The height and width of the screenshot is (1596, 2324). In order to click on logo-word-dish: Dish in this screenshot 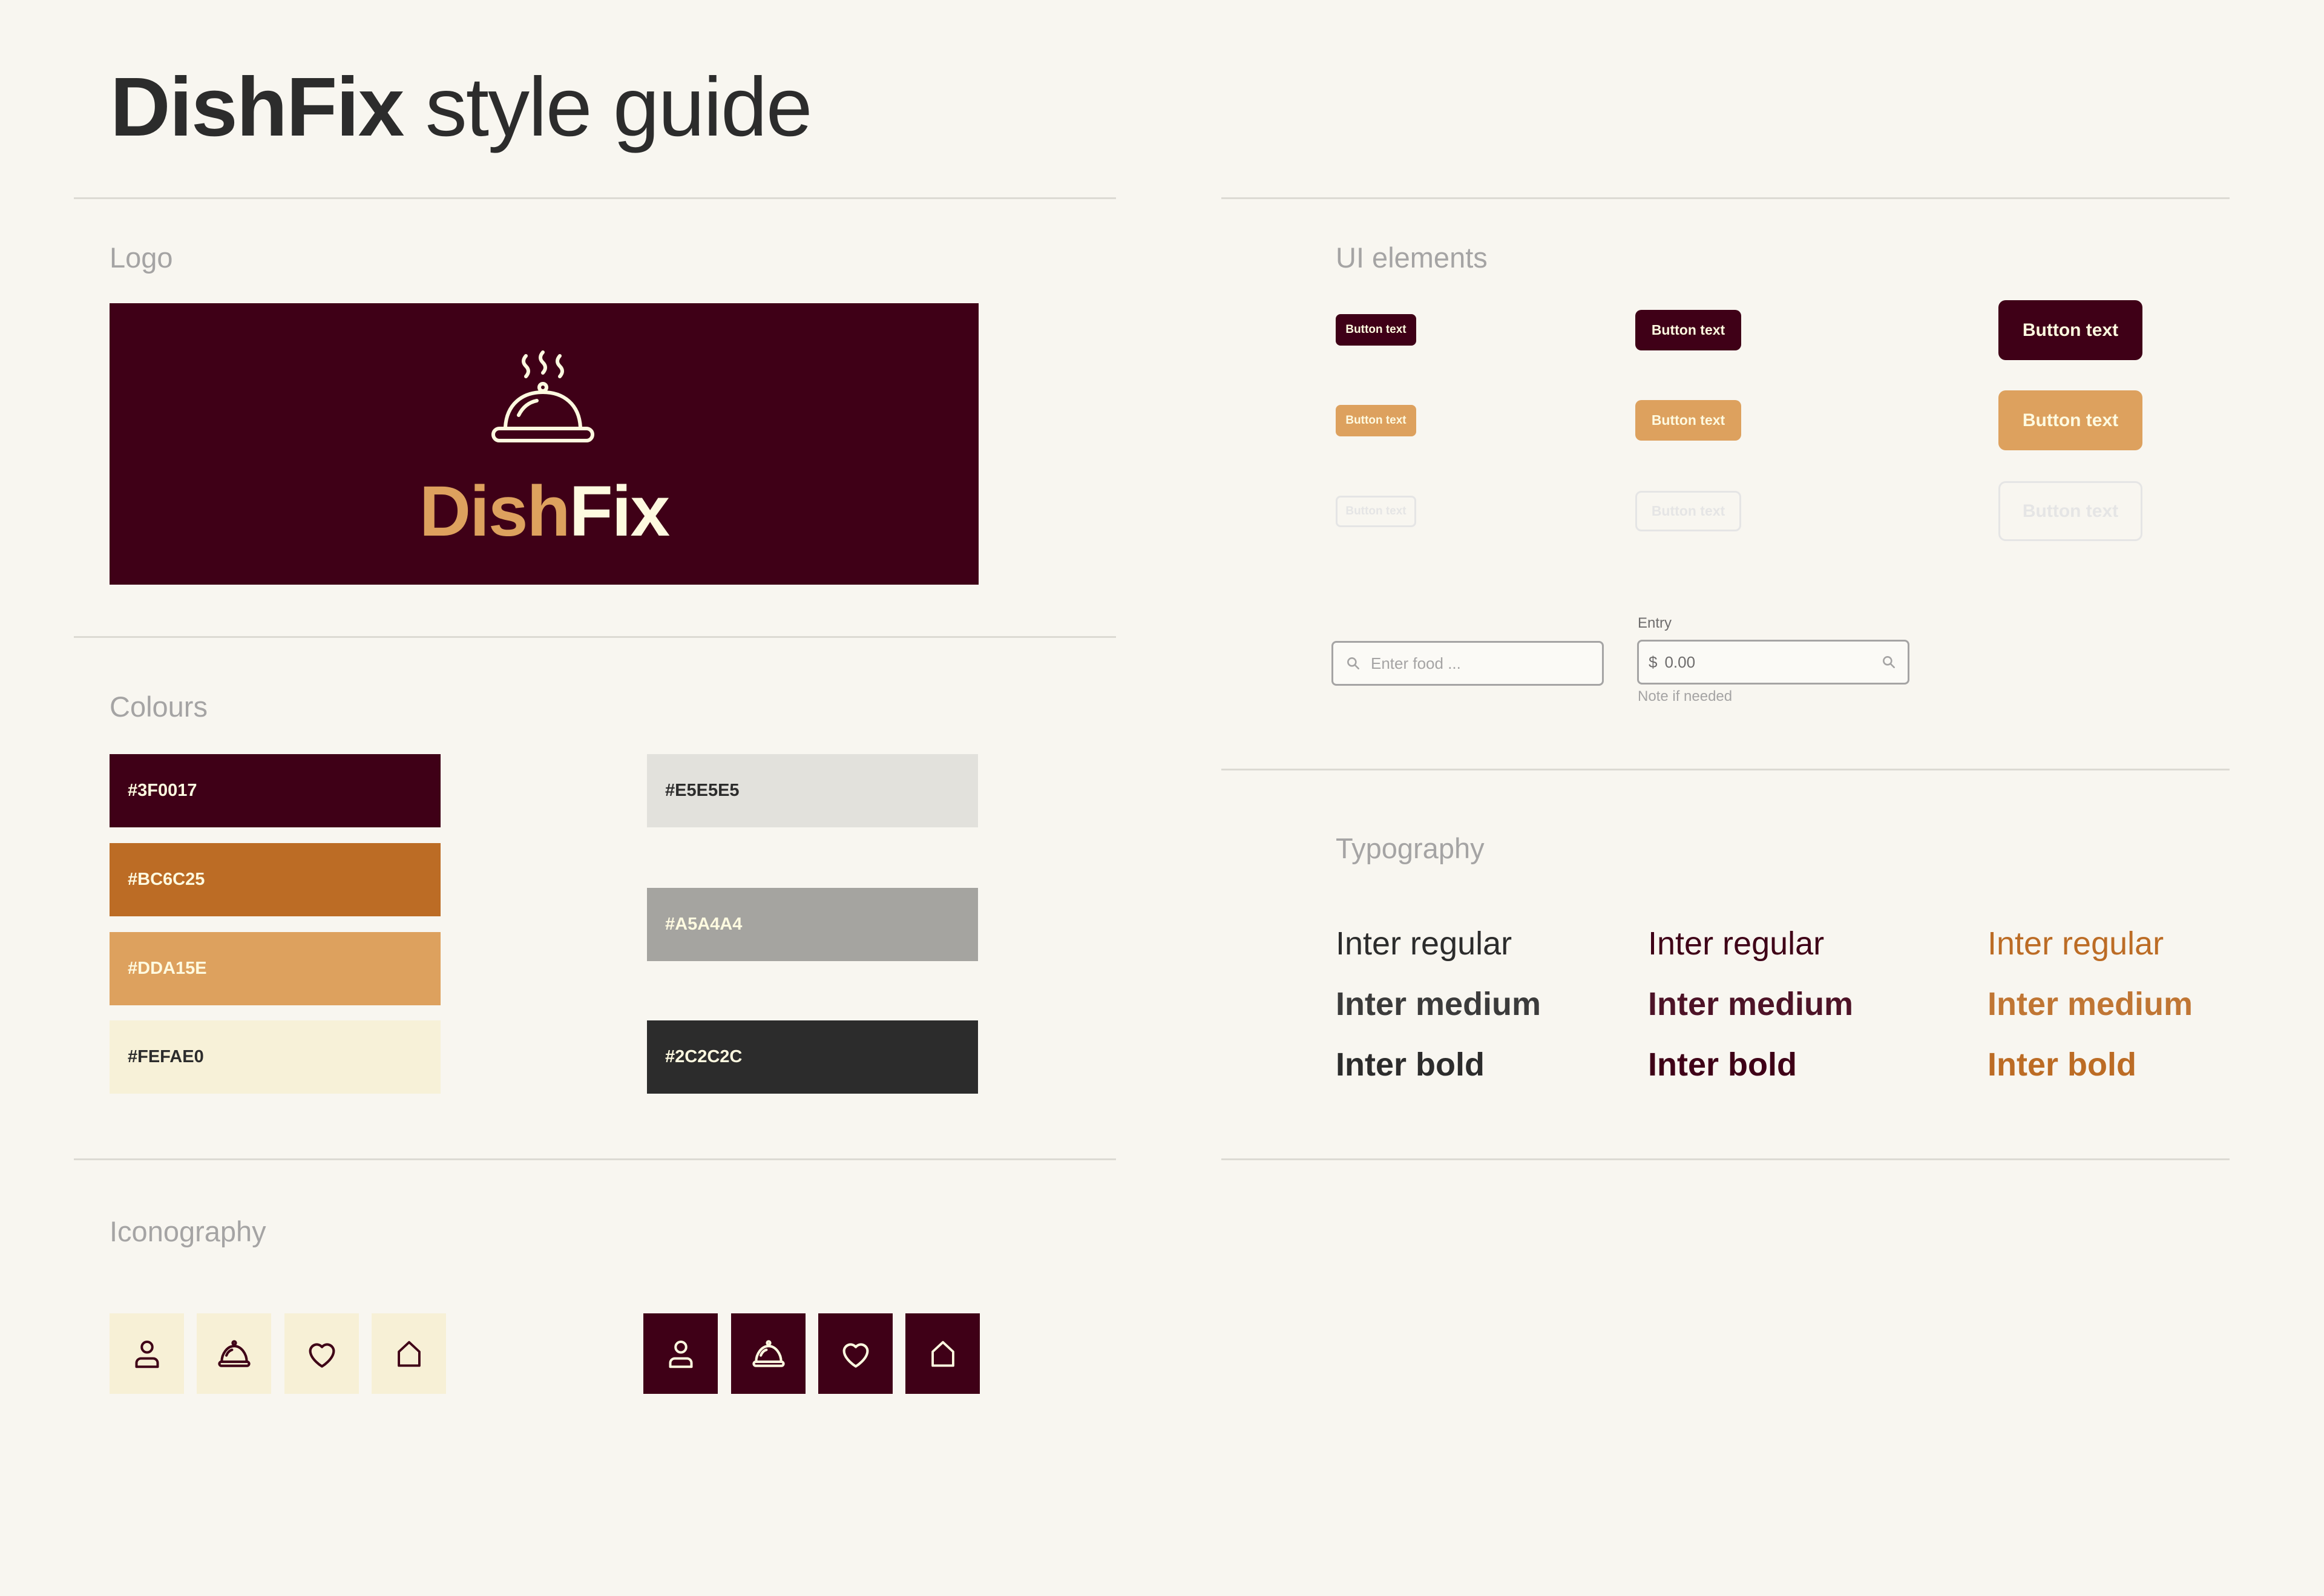, I will do `click(495, 511)`.